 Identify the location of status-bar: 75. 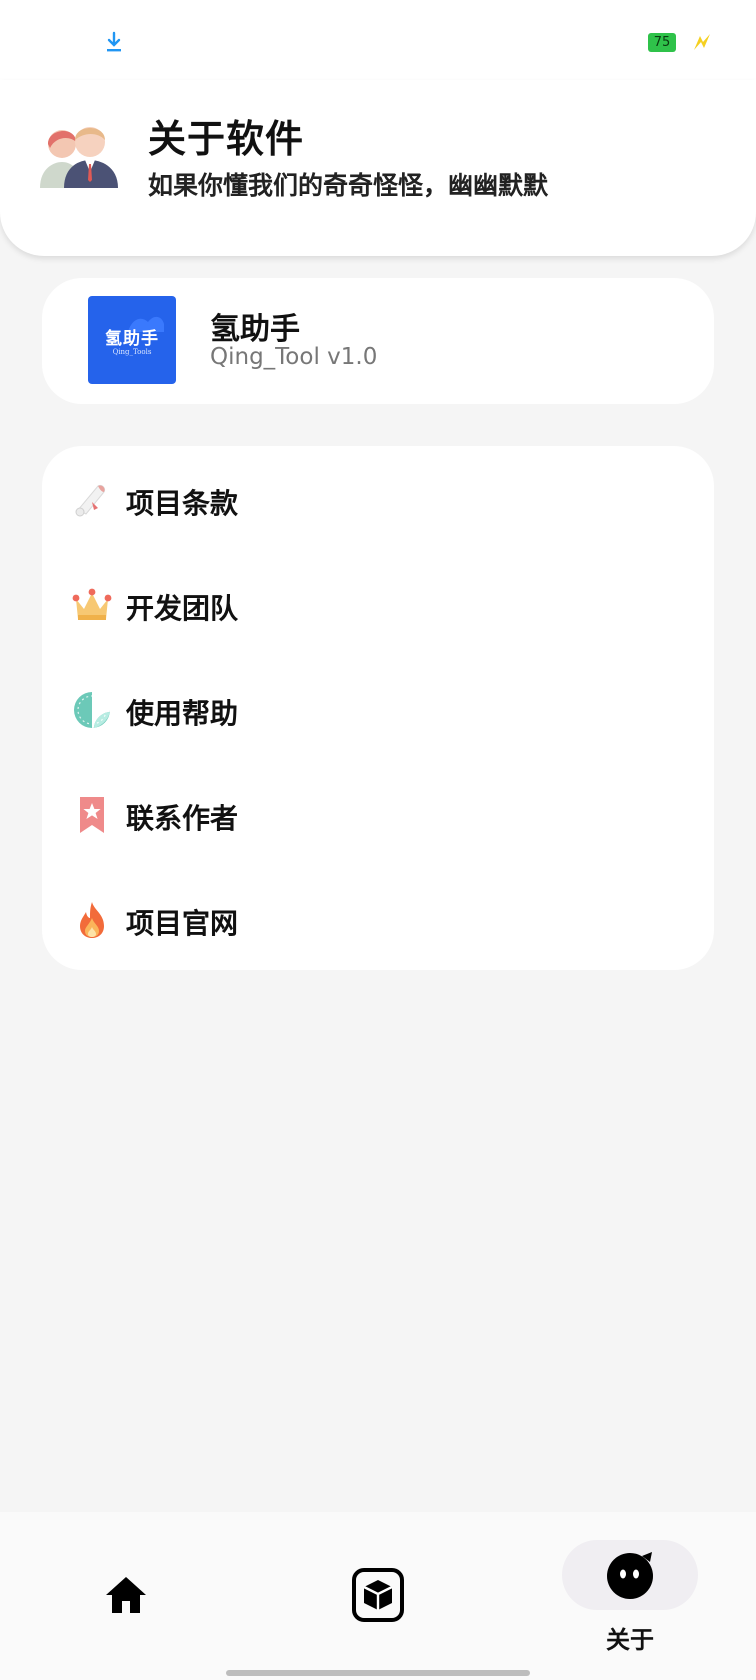
(378, 40).